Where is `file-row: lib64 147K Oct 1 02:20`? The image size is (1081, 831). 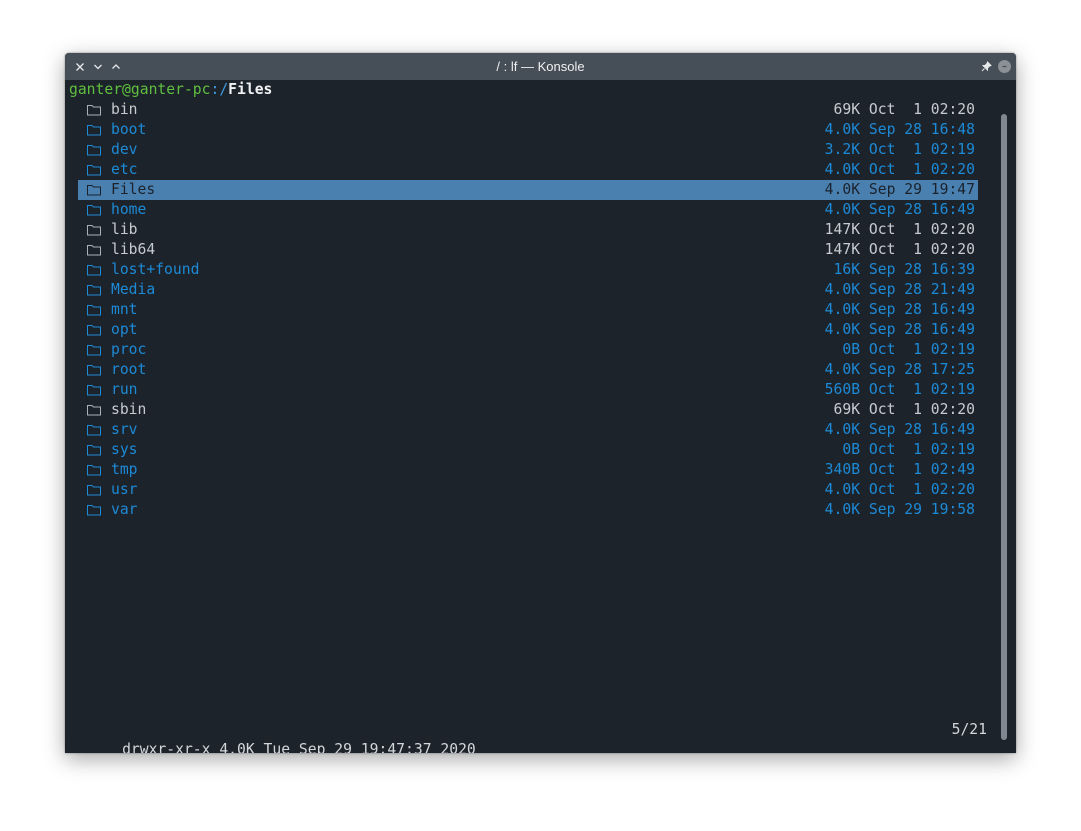
file-row: lib64 147K Oct 1 02:20 is located at coordinates (528, 250).